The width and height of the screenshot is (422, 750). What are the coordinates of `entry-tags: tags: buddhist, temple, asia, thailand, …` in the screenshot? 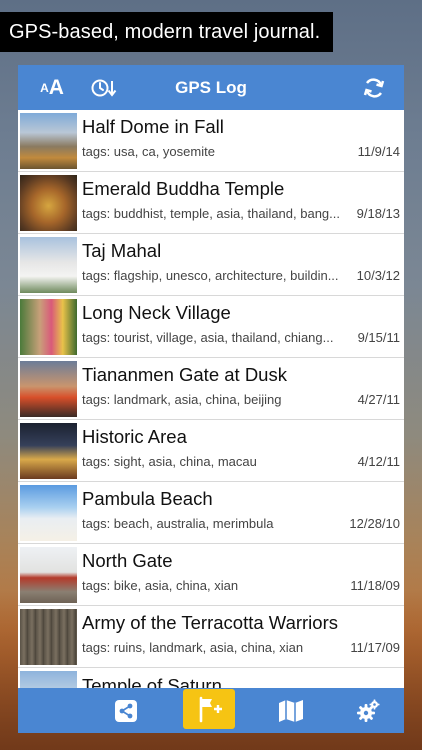 It's located at (211, 213).